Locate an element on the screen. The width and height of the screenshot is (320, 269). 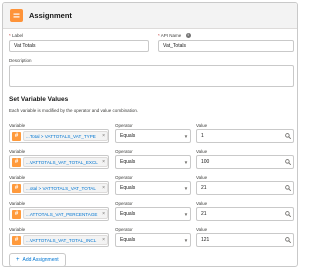
value-value: 121 is located at coordinates (205, 240).